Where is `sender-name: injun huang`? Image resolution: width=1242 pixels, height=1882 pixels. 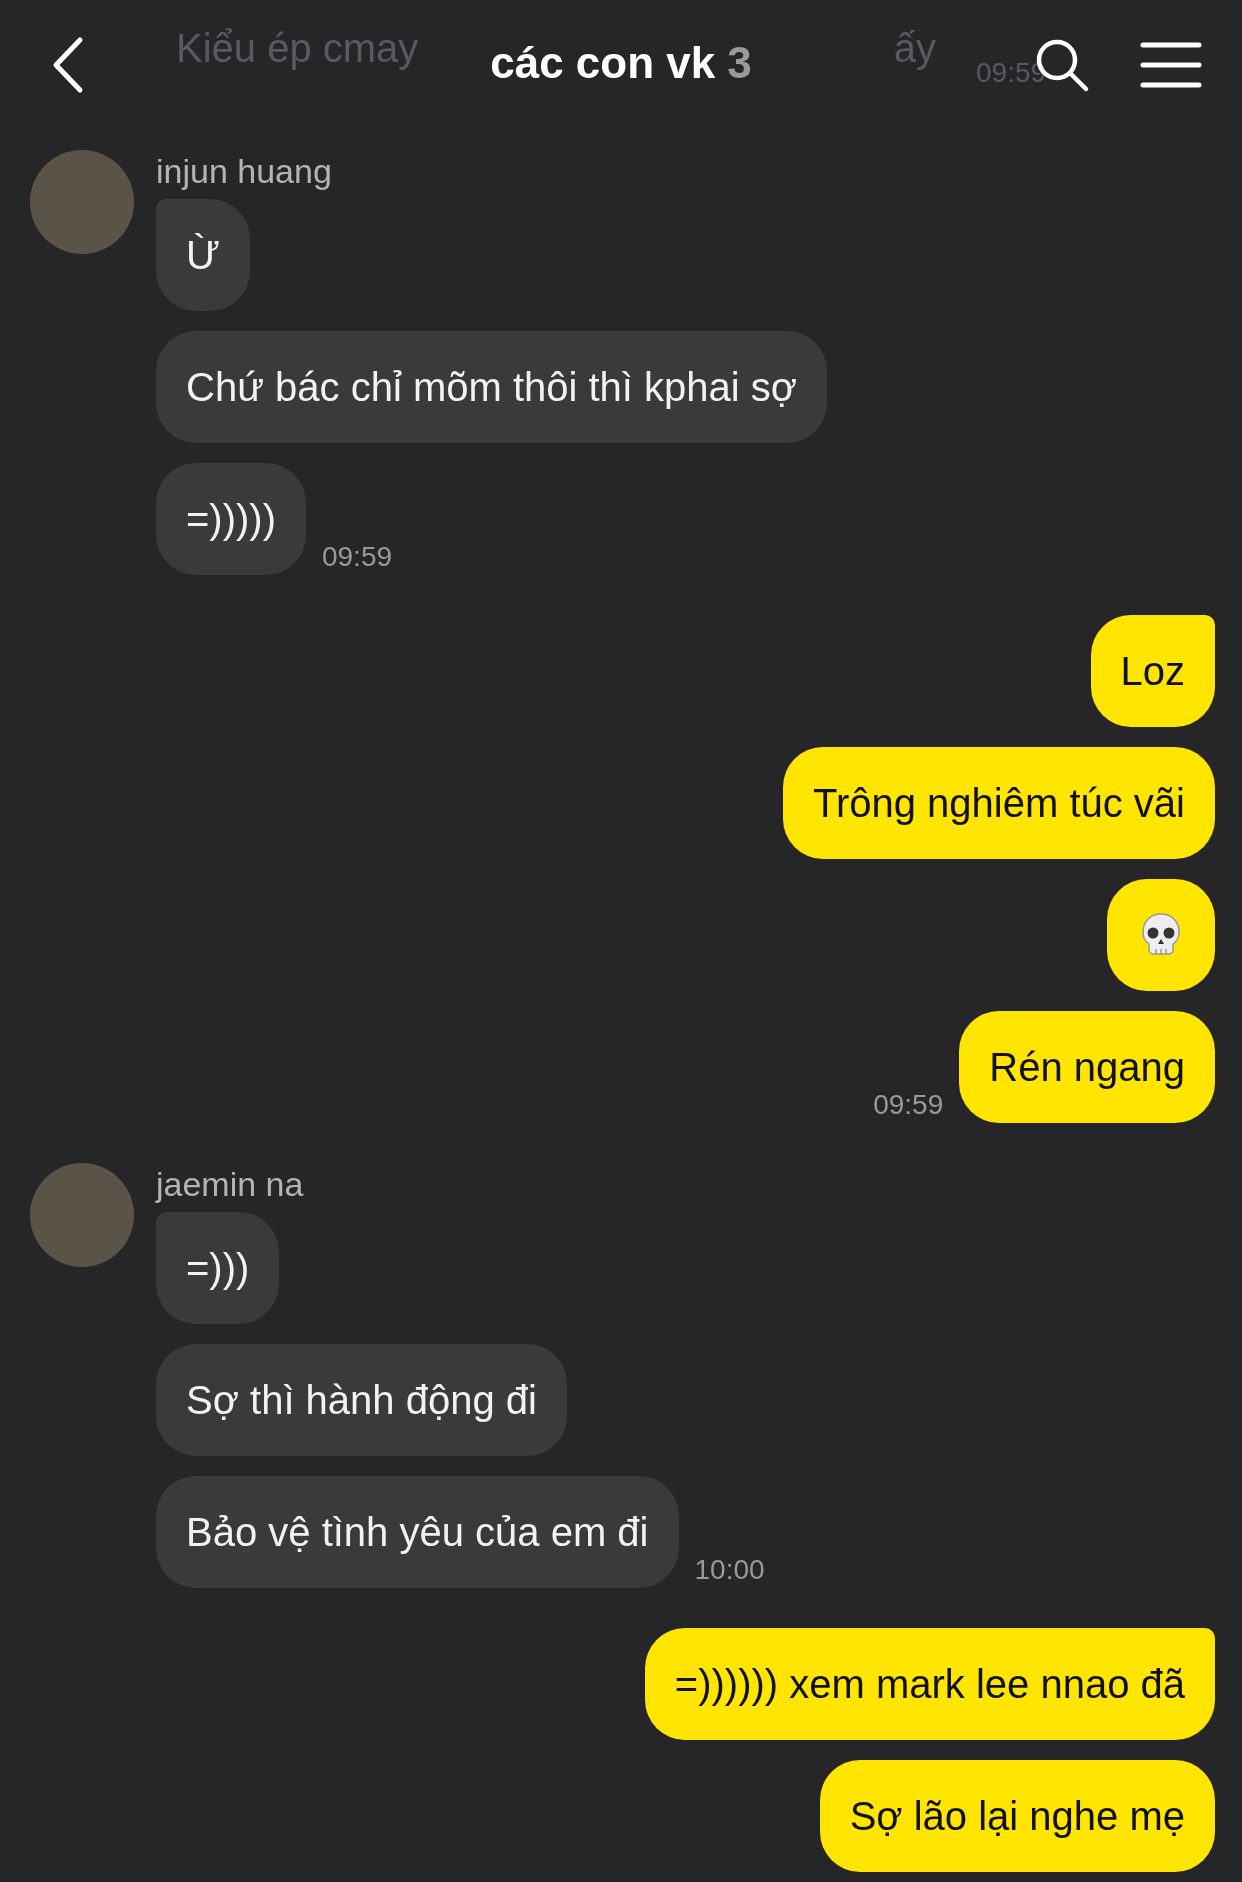
sender-name: injun huang is located at coordinates (244, 171).